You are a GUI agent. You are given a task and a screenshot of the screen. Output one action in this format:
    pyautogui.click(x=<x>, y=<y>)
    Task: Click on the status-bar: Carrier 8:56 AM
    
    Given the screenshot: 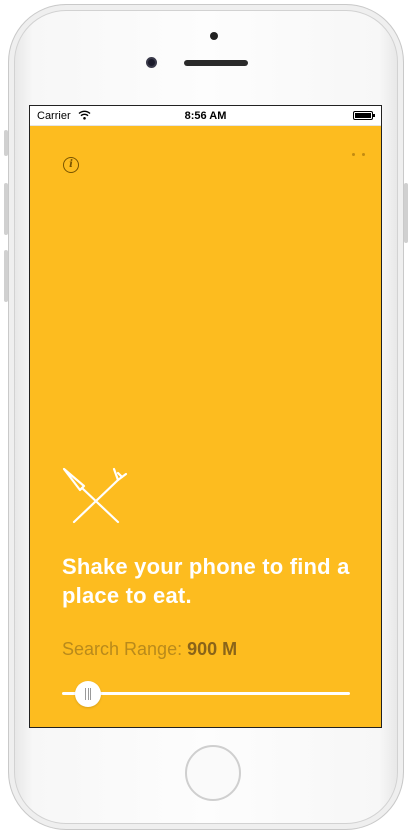 What is the action you would take?
    pyautogui.click(x=205, y=116)
    